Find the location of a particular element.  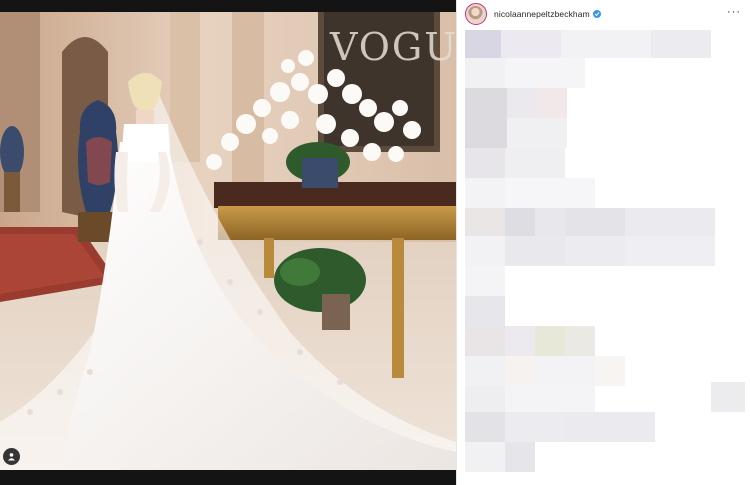

avatar is located at coordinates (476, 14).